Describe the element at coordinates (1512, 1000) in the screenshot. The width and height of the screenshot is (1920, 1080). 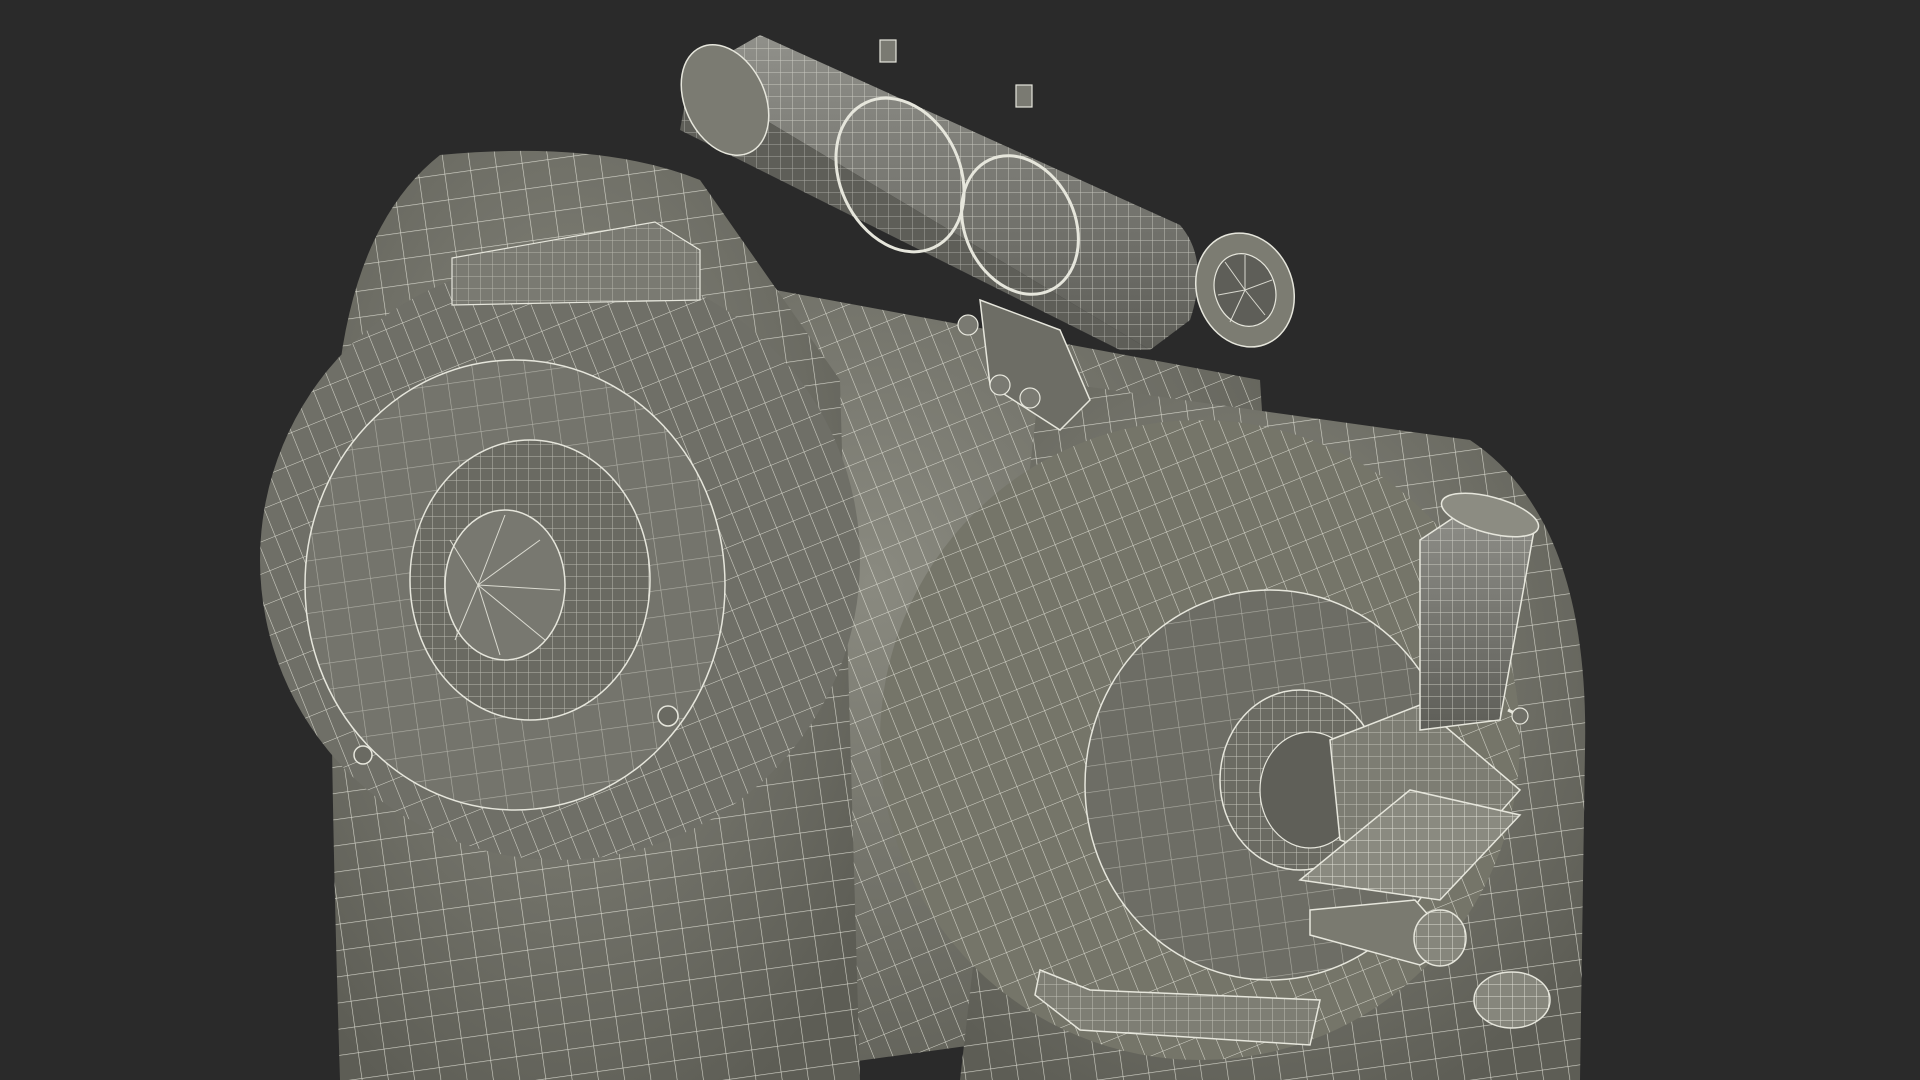
I see `side-knob` at that location.